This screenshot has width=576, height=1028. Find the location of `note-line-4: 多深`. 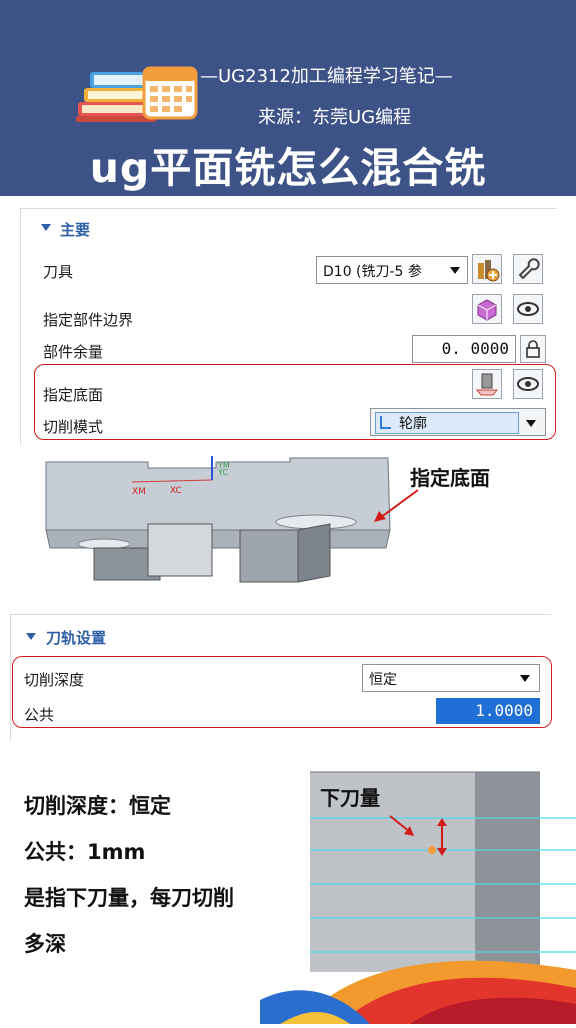

note-line-4: 多深 is located at coordinates (45, 944).